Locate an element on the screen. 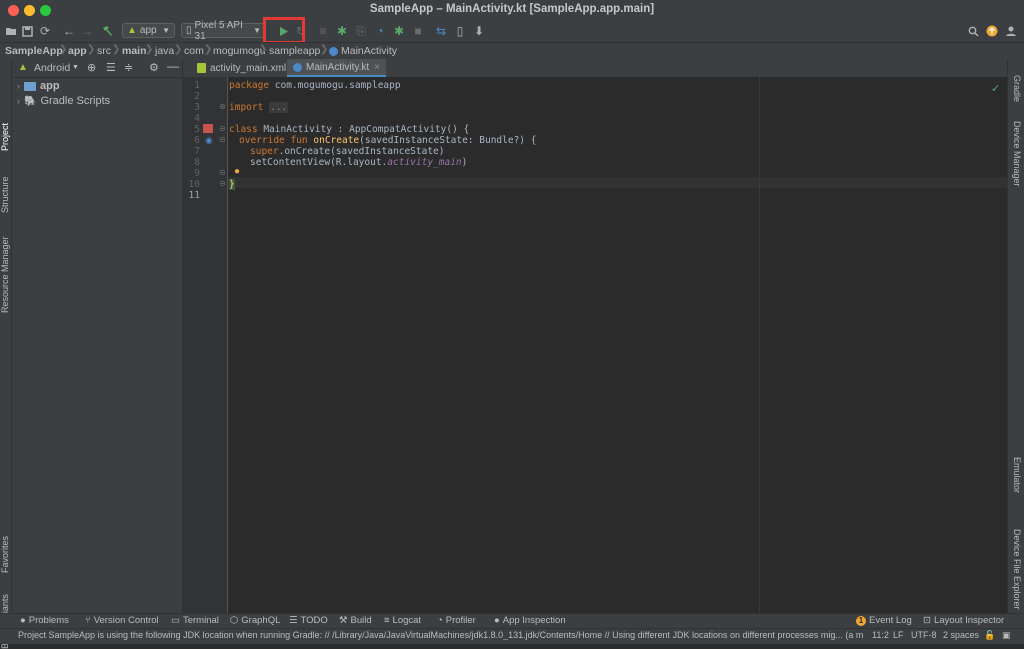  caret-position: 11:2 is located at coordinates (880, 635).